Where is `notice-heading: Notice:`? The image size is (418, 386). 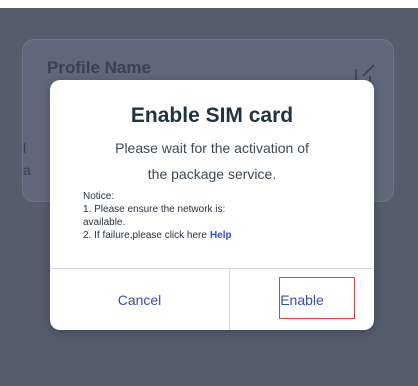 notice-heading: Notice: is located at coordinates (99, 196).